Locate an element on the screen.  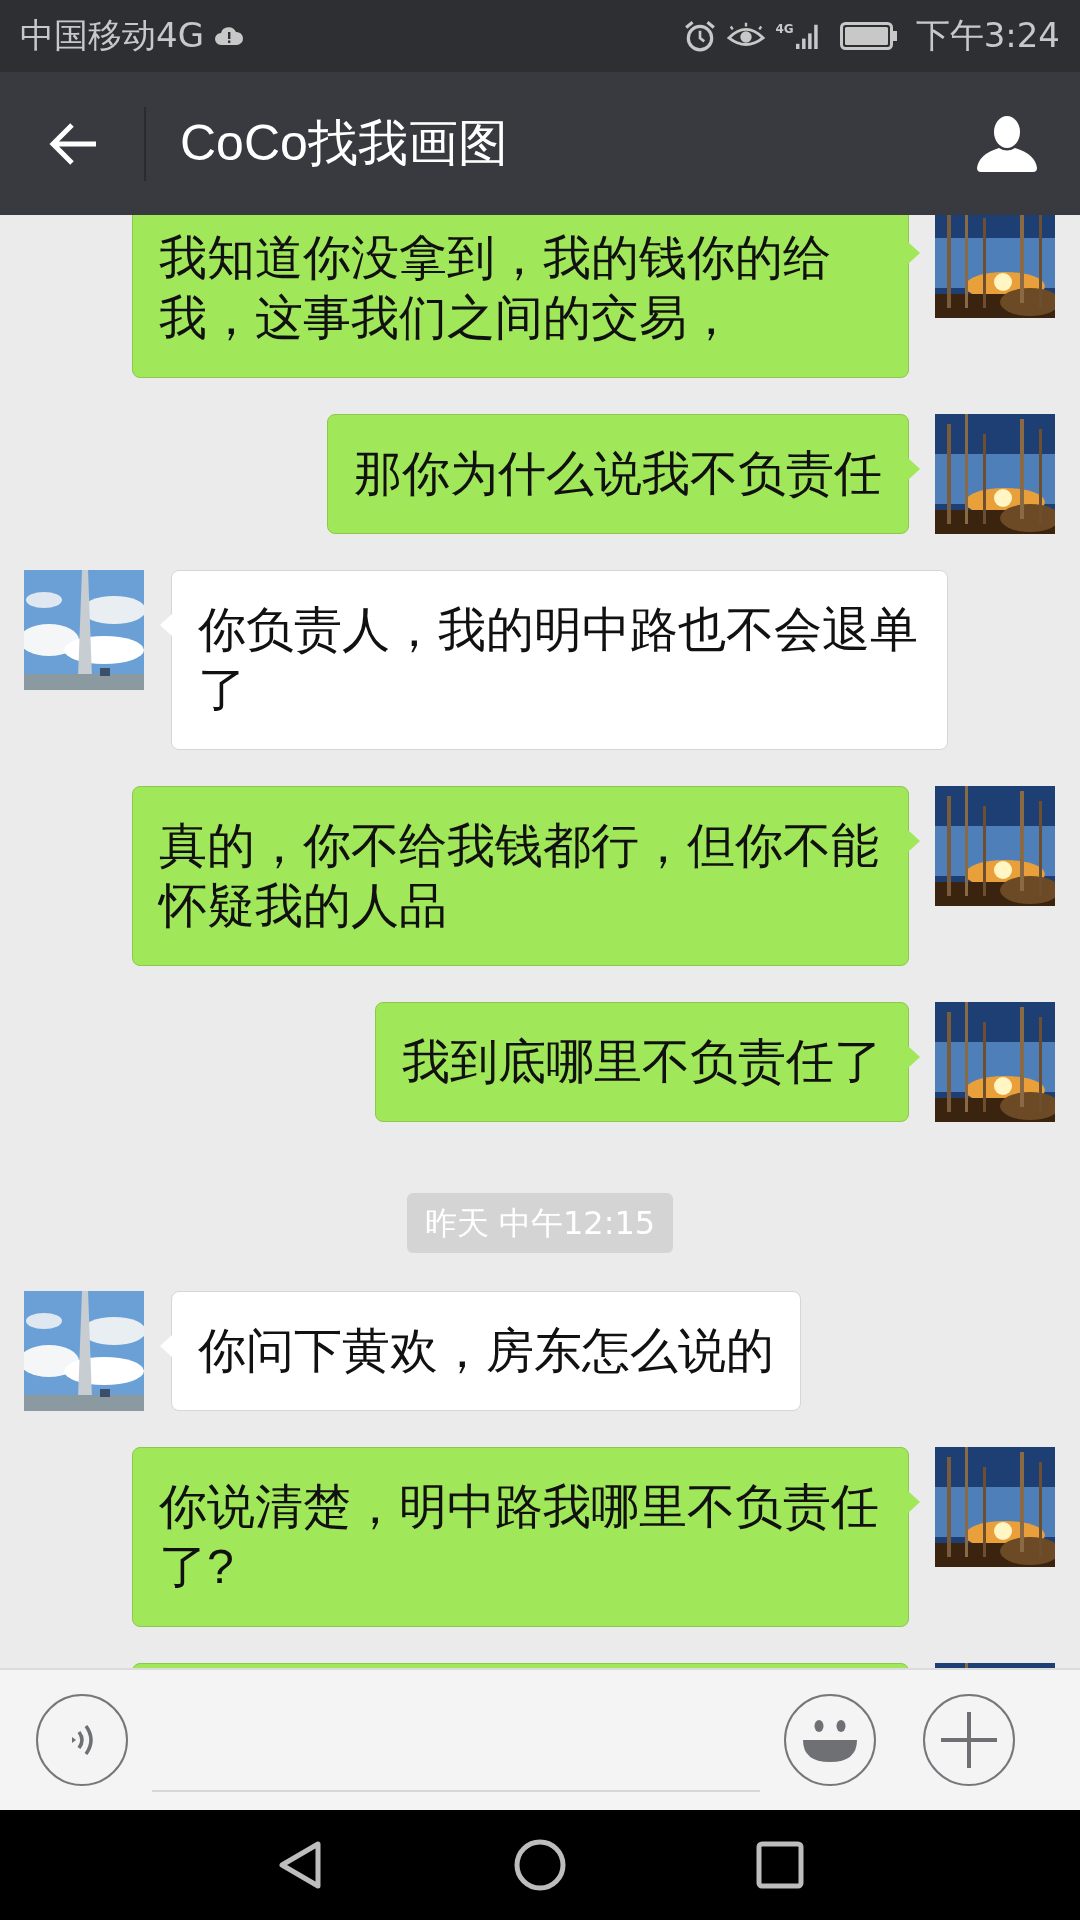
message-bubble: 我到底哪里不负责任了 is located at coordinates (642, 1062).